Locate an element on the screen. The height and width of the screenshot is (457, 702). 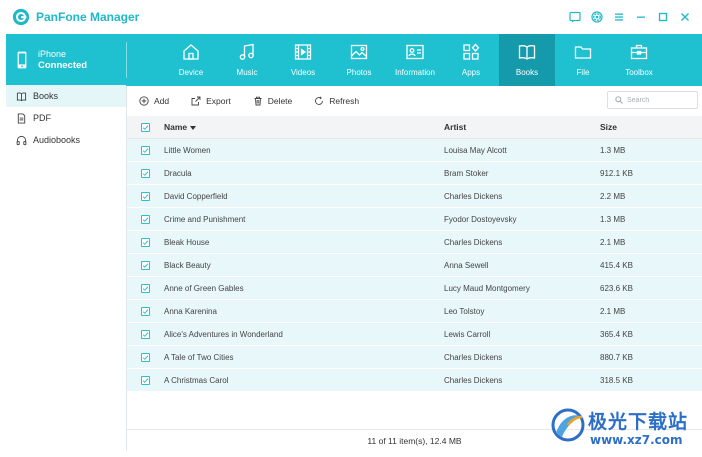
cell-artist: Lewis Carroll is located at coordinates (467, 334).